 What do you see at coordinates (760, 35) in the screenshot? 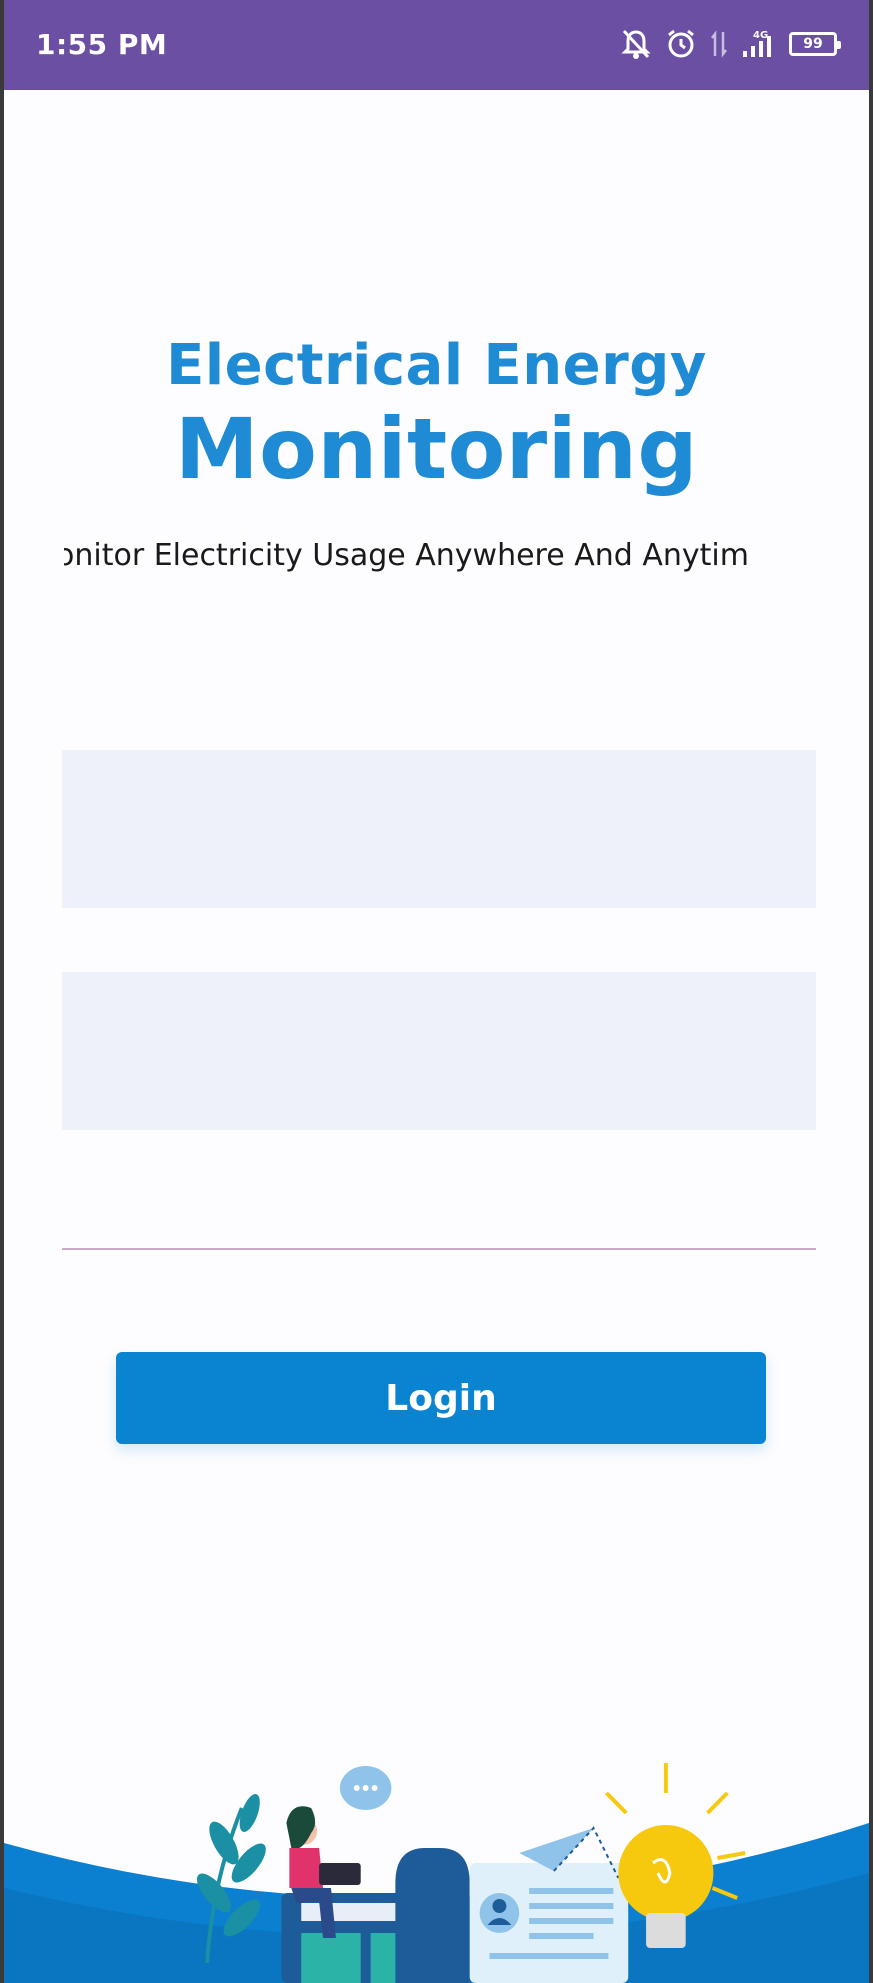
I see `svg-text: 4G` at bounding box center [760, 35].